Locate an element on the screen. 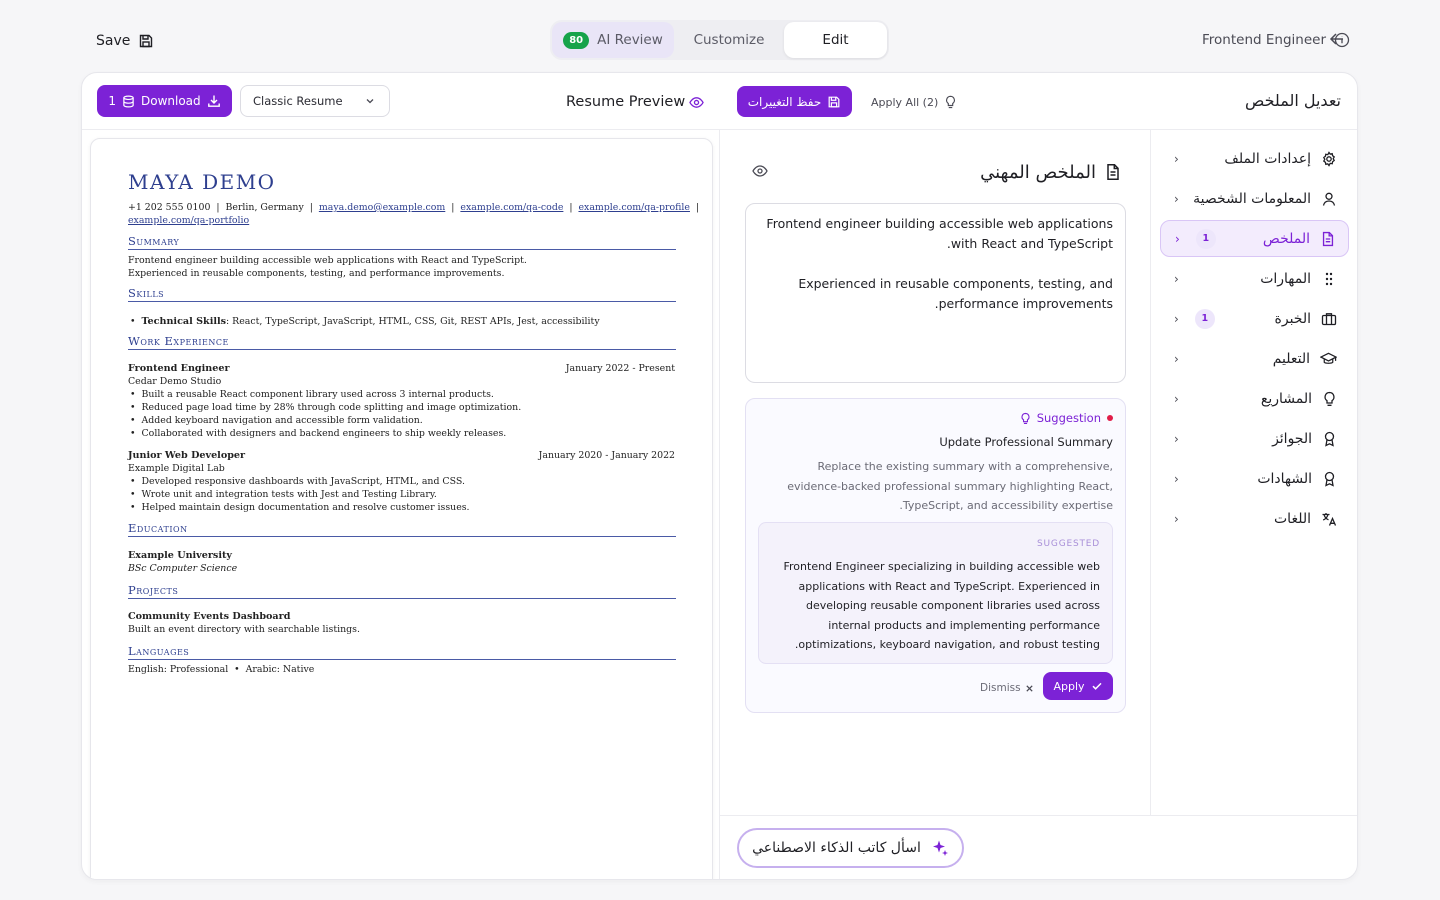 The width and height of the screenshot is (1440, 900). suggested-label: SUGGESTED is located at coordinates (1068, 544).